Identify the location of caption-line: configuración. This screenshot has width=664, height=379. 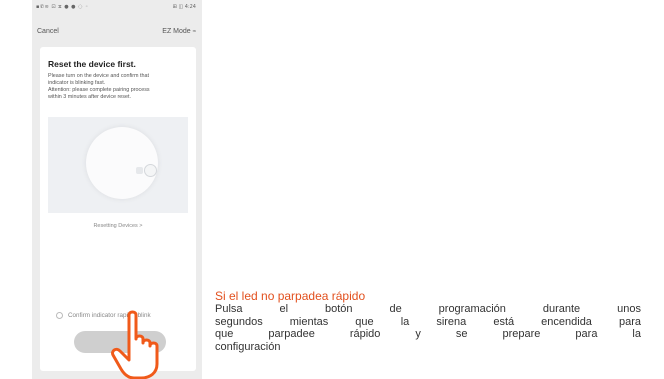
(248, 346).